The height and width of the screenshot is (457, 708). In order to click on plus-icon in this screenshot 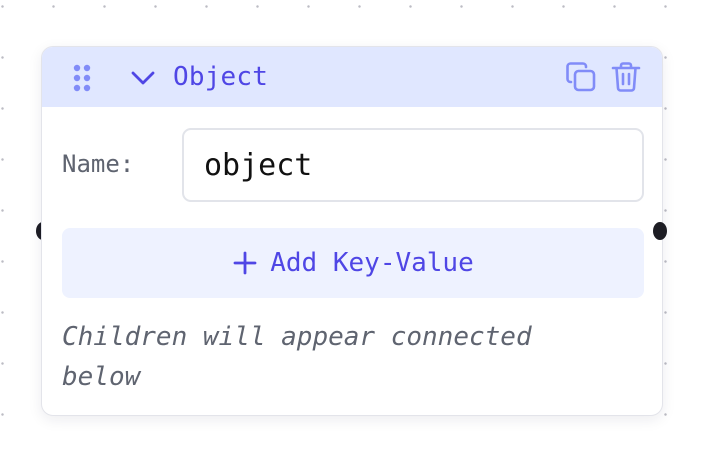, I will do `click(245, 263)`.